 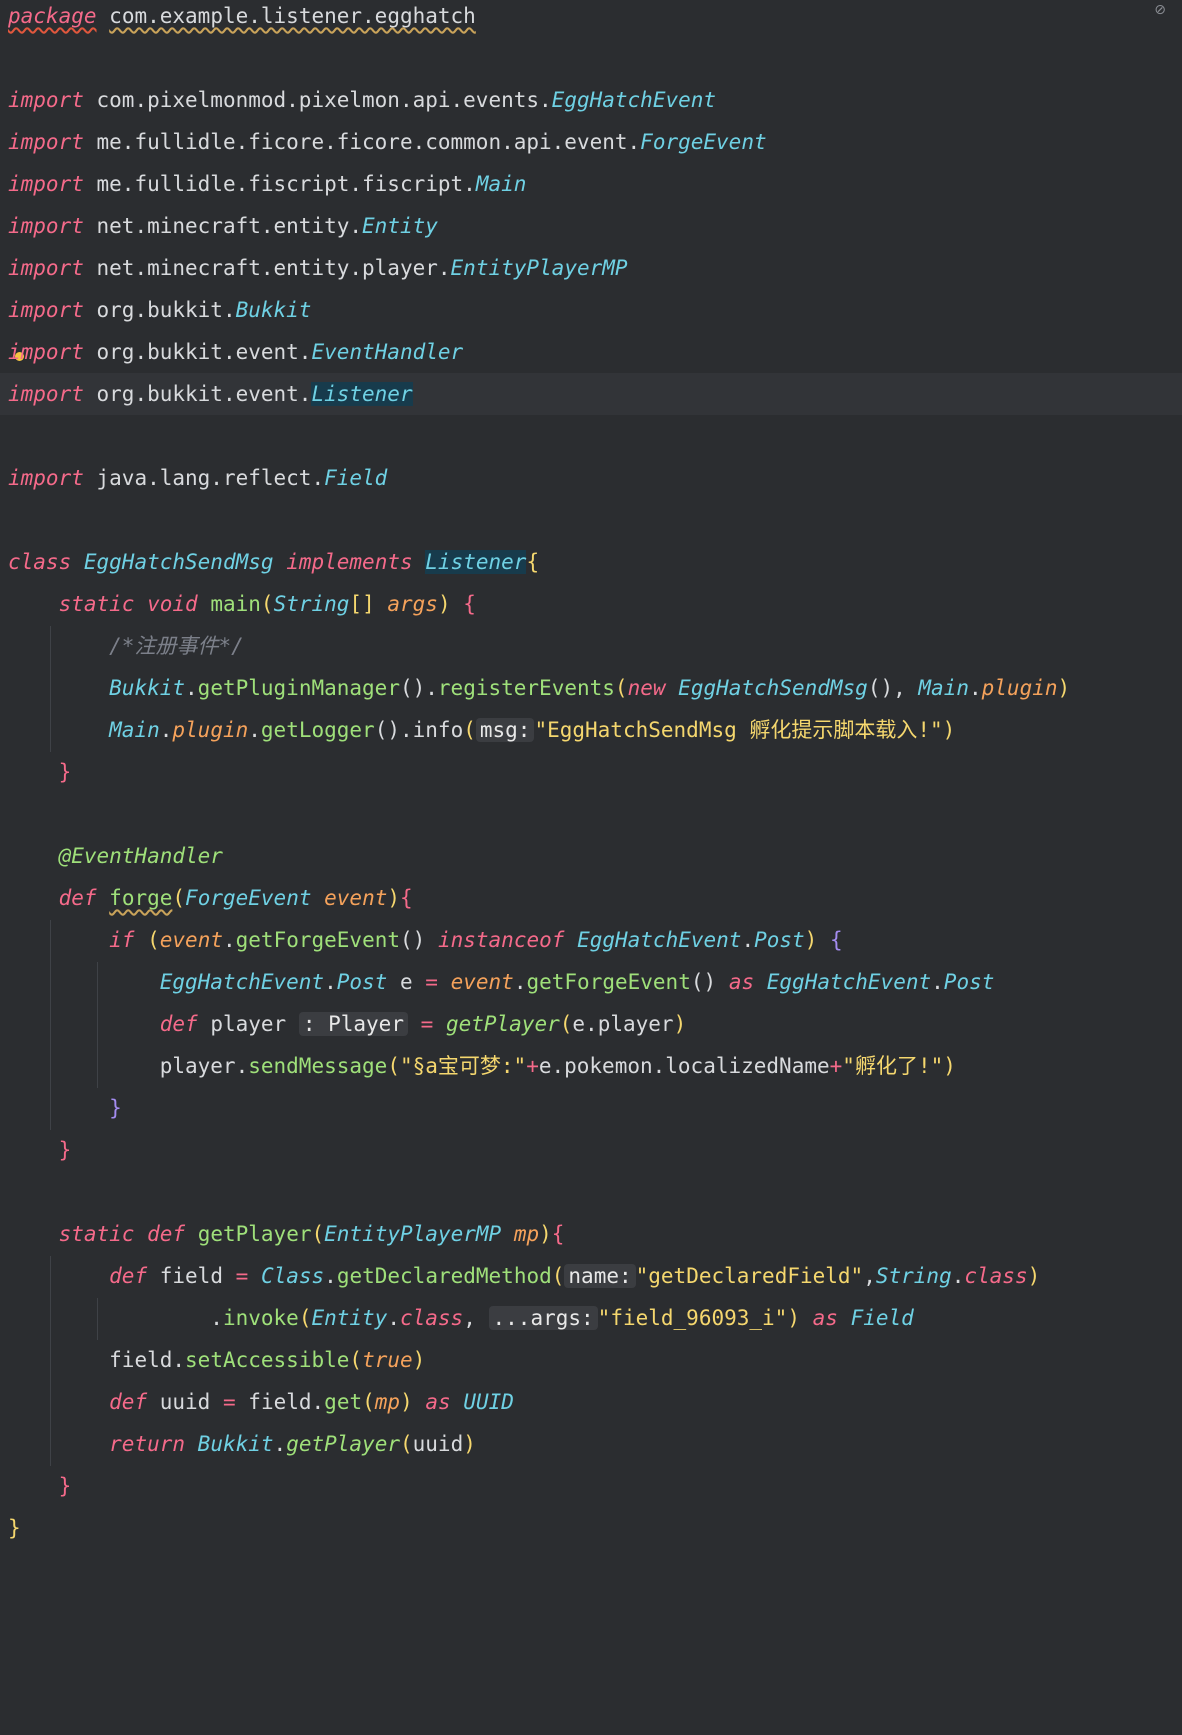 What do you see at coordinates (591, 310) in the screenshot?
I see `code-line-8: import org.bukkit.Bukkit` at bounding box center [591, 310].